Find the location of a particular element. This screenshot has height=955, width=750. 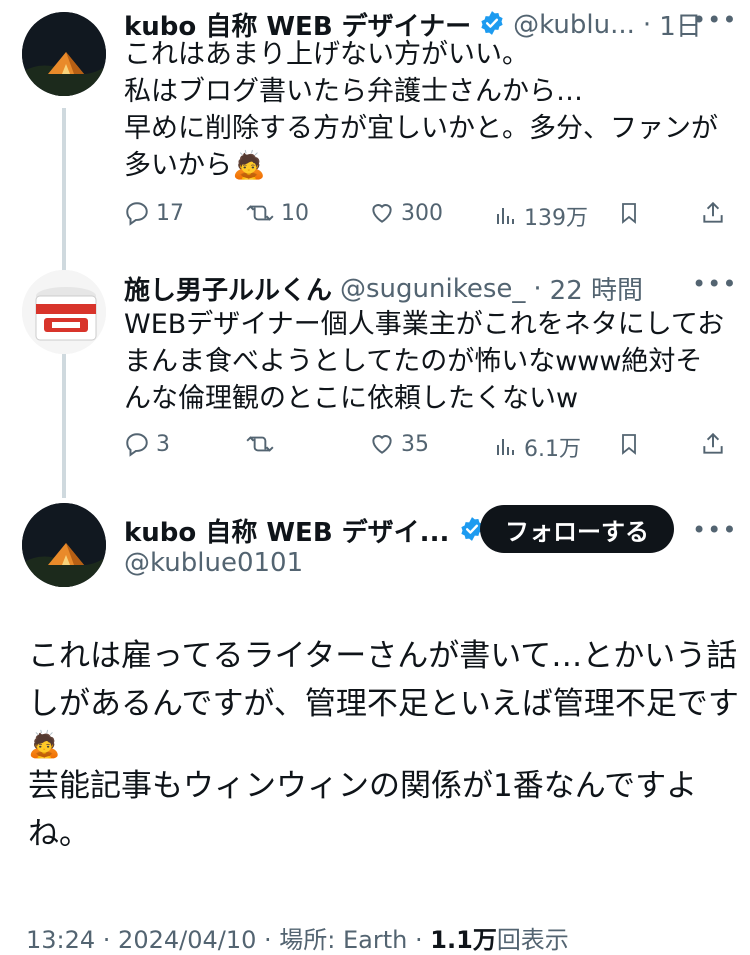

view-count-suffix: 回表示 is located at coordinates (532, 940).